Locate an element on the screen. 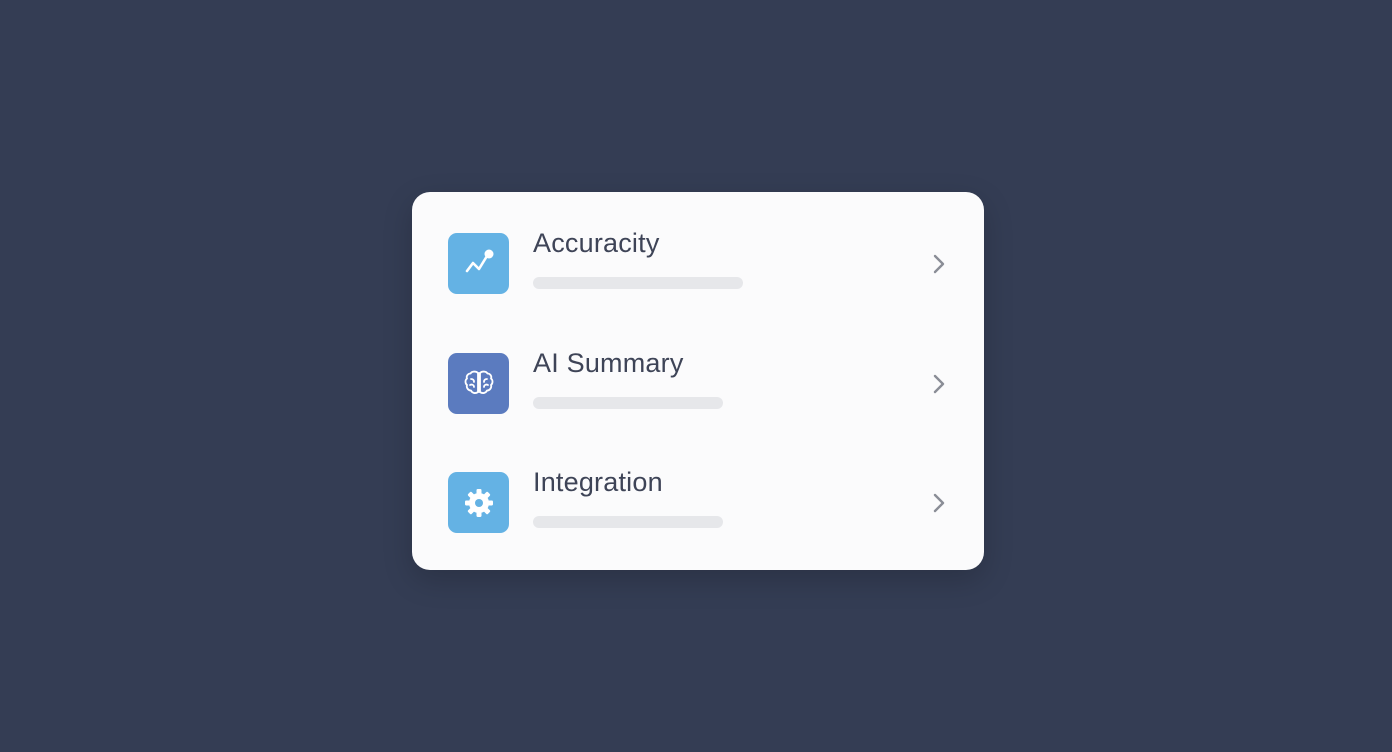 This screenshot has width=1392, height=752. item-label: Integration is located at coordinates (598, 482).